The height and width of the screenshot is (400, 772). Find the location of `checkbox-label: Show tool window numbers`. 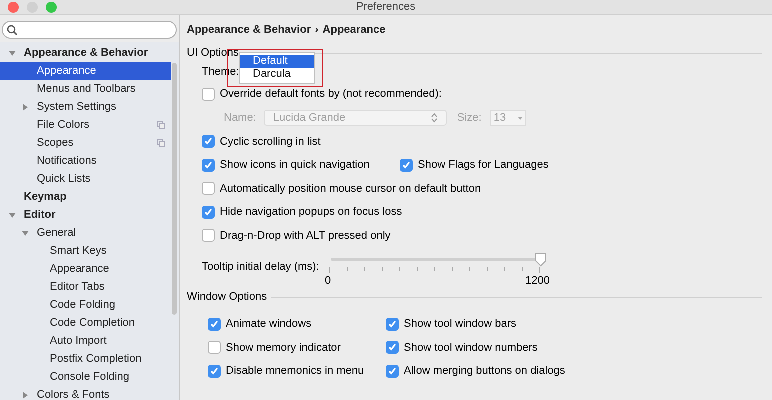

checkbox-label: Show tool window numbers is located at coordinates (471, 348).